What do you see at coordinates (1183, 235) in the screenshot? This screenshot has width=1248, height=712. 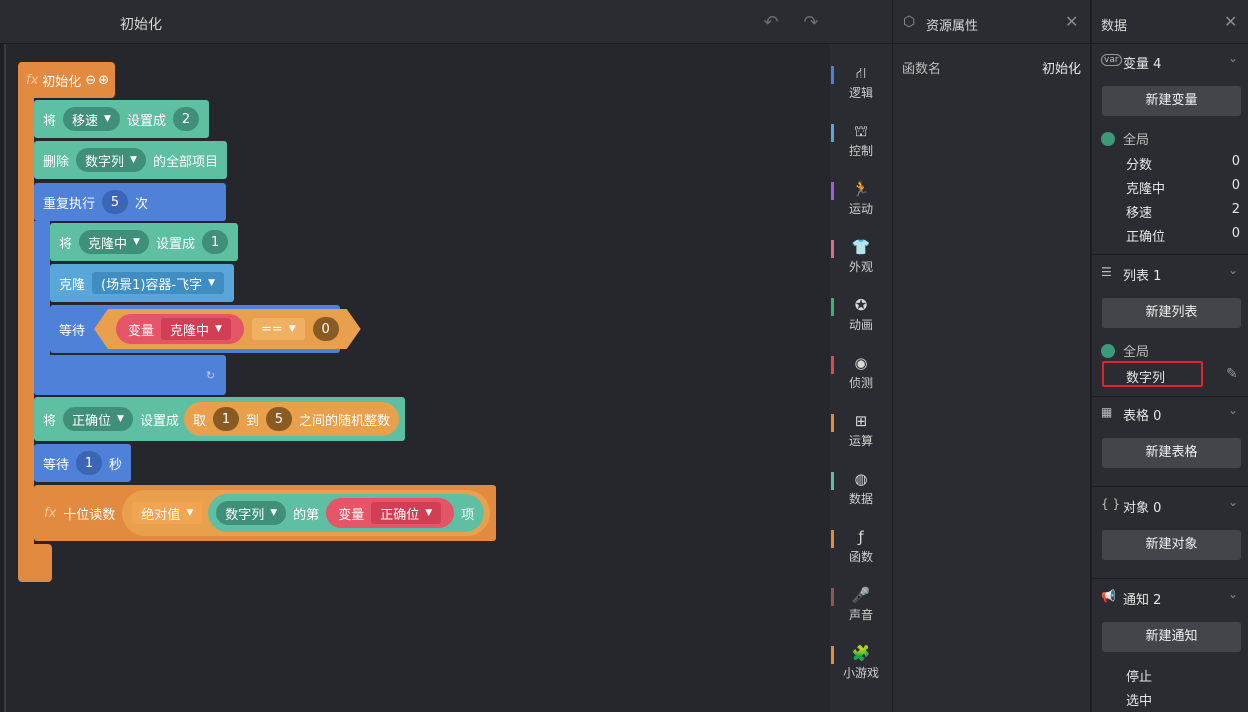 I see `variable-row: 正确位 0` at bounding box center [1183, 235].